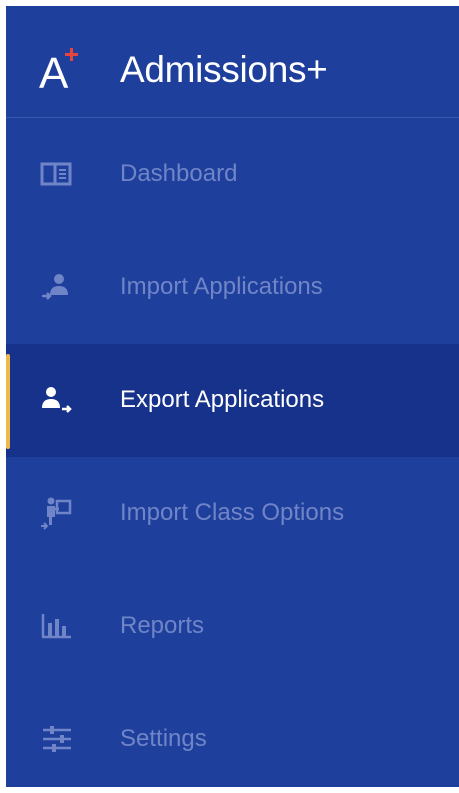 The image size is (459, 793). I want to click on import-user-icon, so click(57, 287).